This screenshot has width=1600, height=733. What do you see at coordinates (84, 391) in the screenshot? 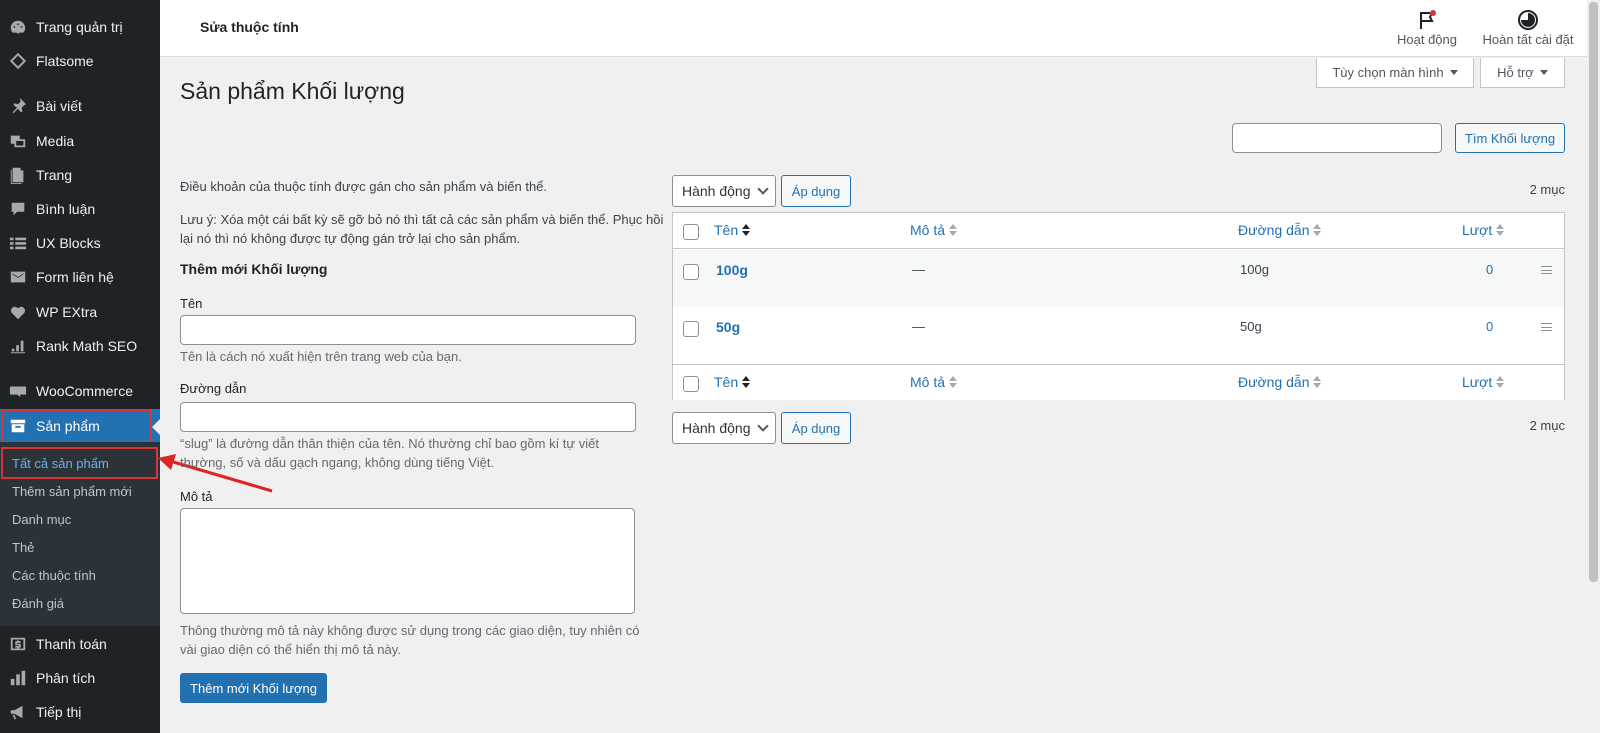
I see `sidebar-item-label: WooCommerce` at bounding box center [84, 391].